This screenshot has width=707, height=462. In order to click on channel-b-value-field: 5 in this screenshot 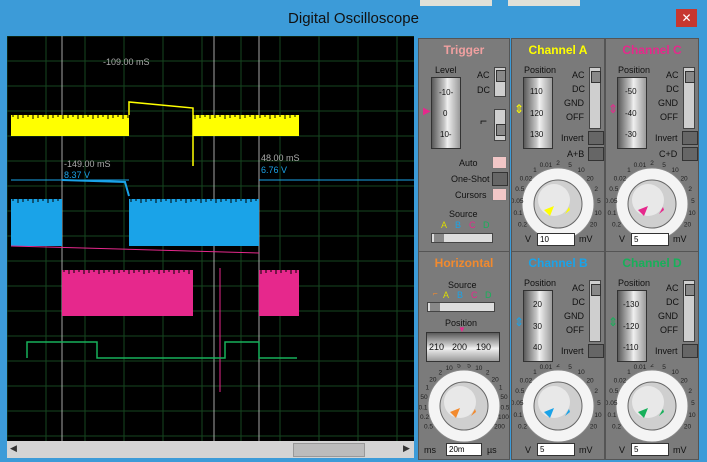, I will do `click(556, 449)`.